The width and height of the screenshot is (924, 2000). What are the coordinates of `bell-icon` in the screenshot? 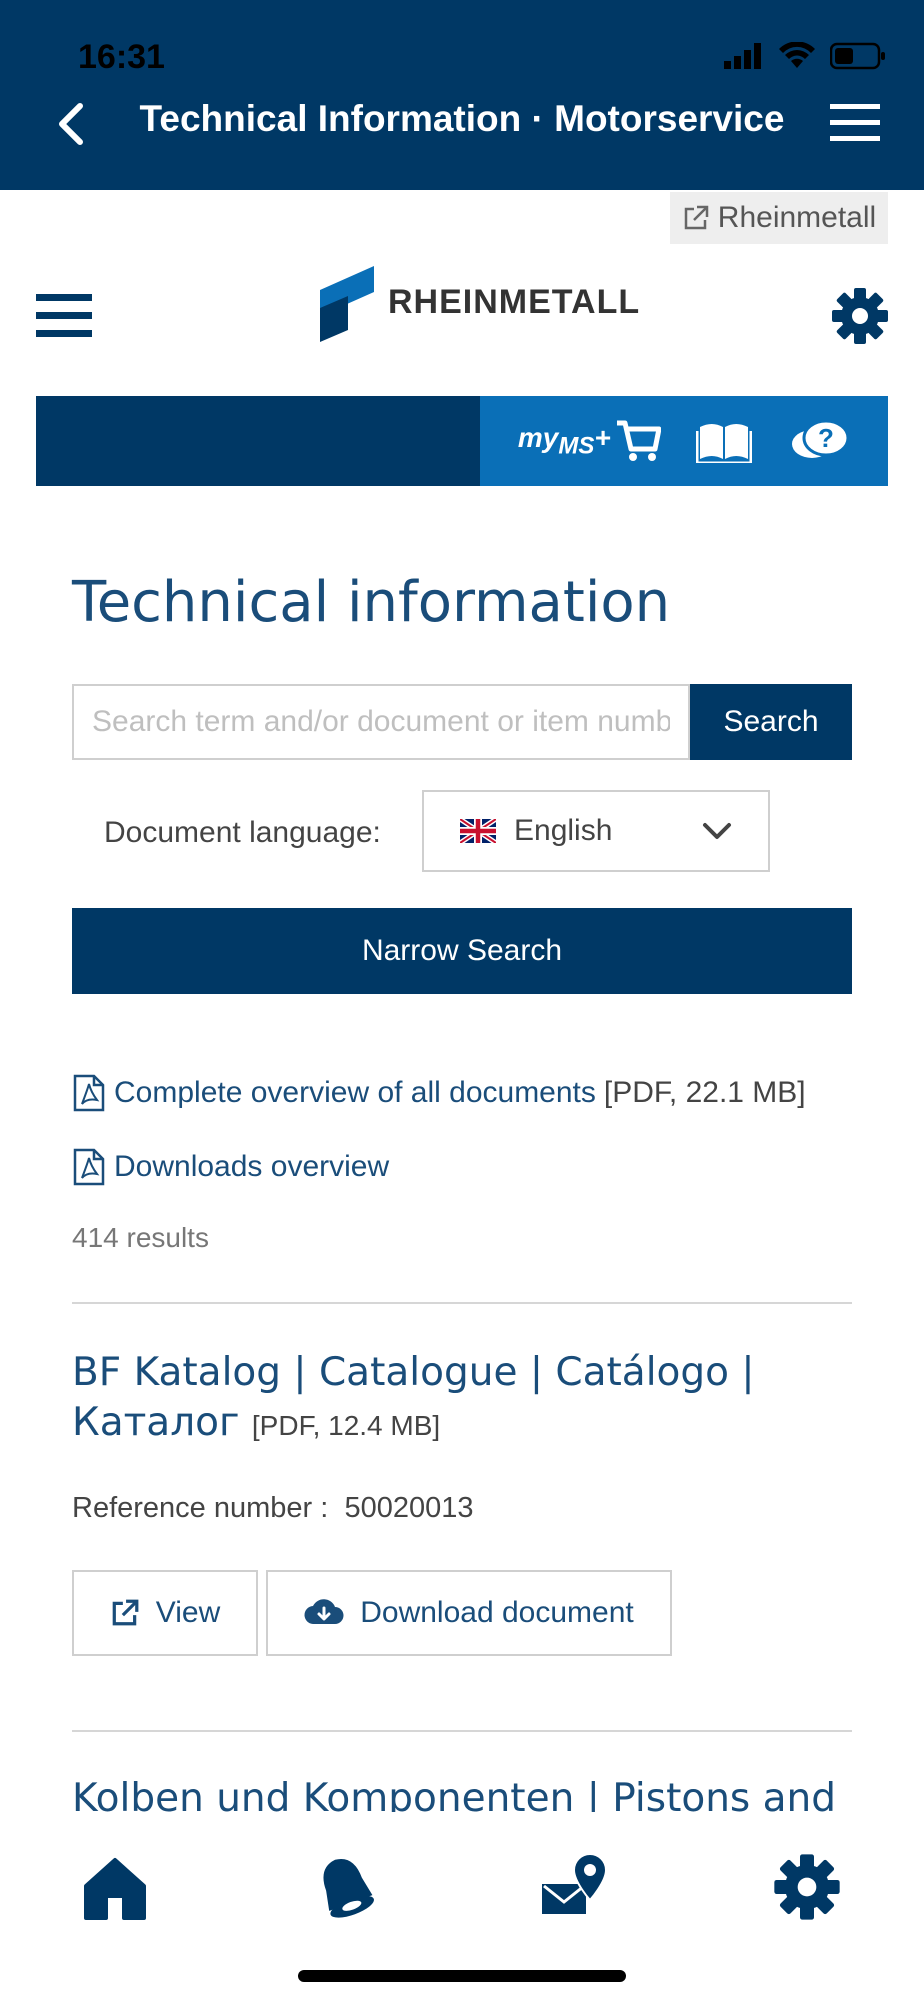 It's located at (345, 1887).